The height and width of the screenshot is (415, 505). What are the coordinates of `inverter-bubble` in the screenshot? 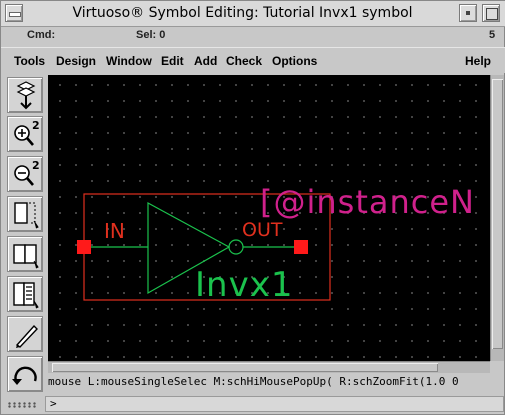 It's located at (236, 247).